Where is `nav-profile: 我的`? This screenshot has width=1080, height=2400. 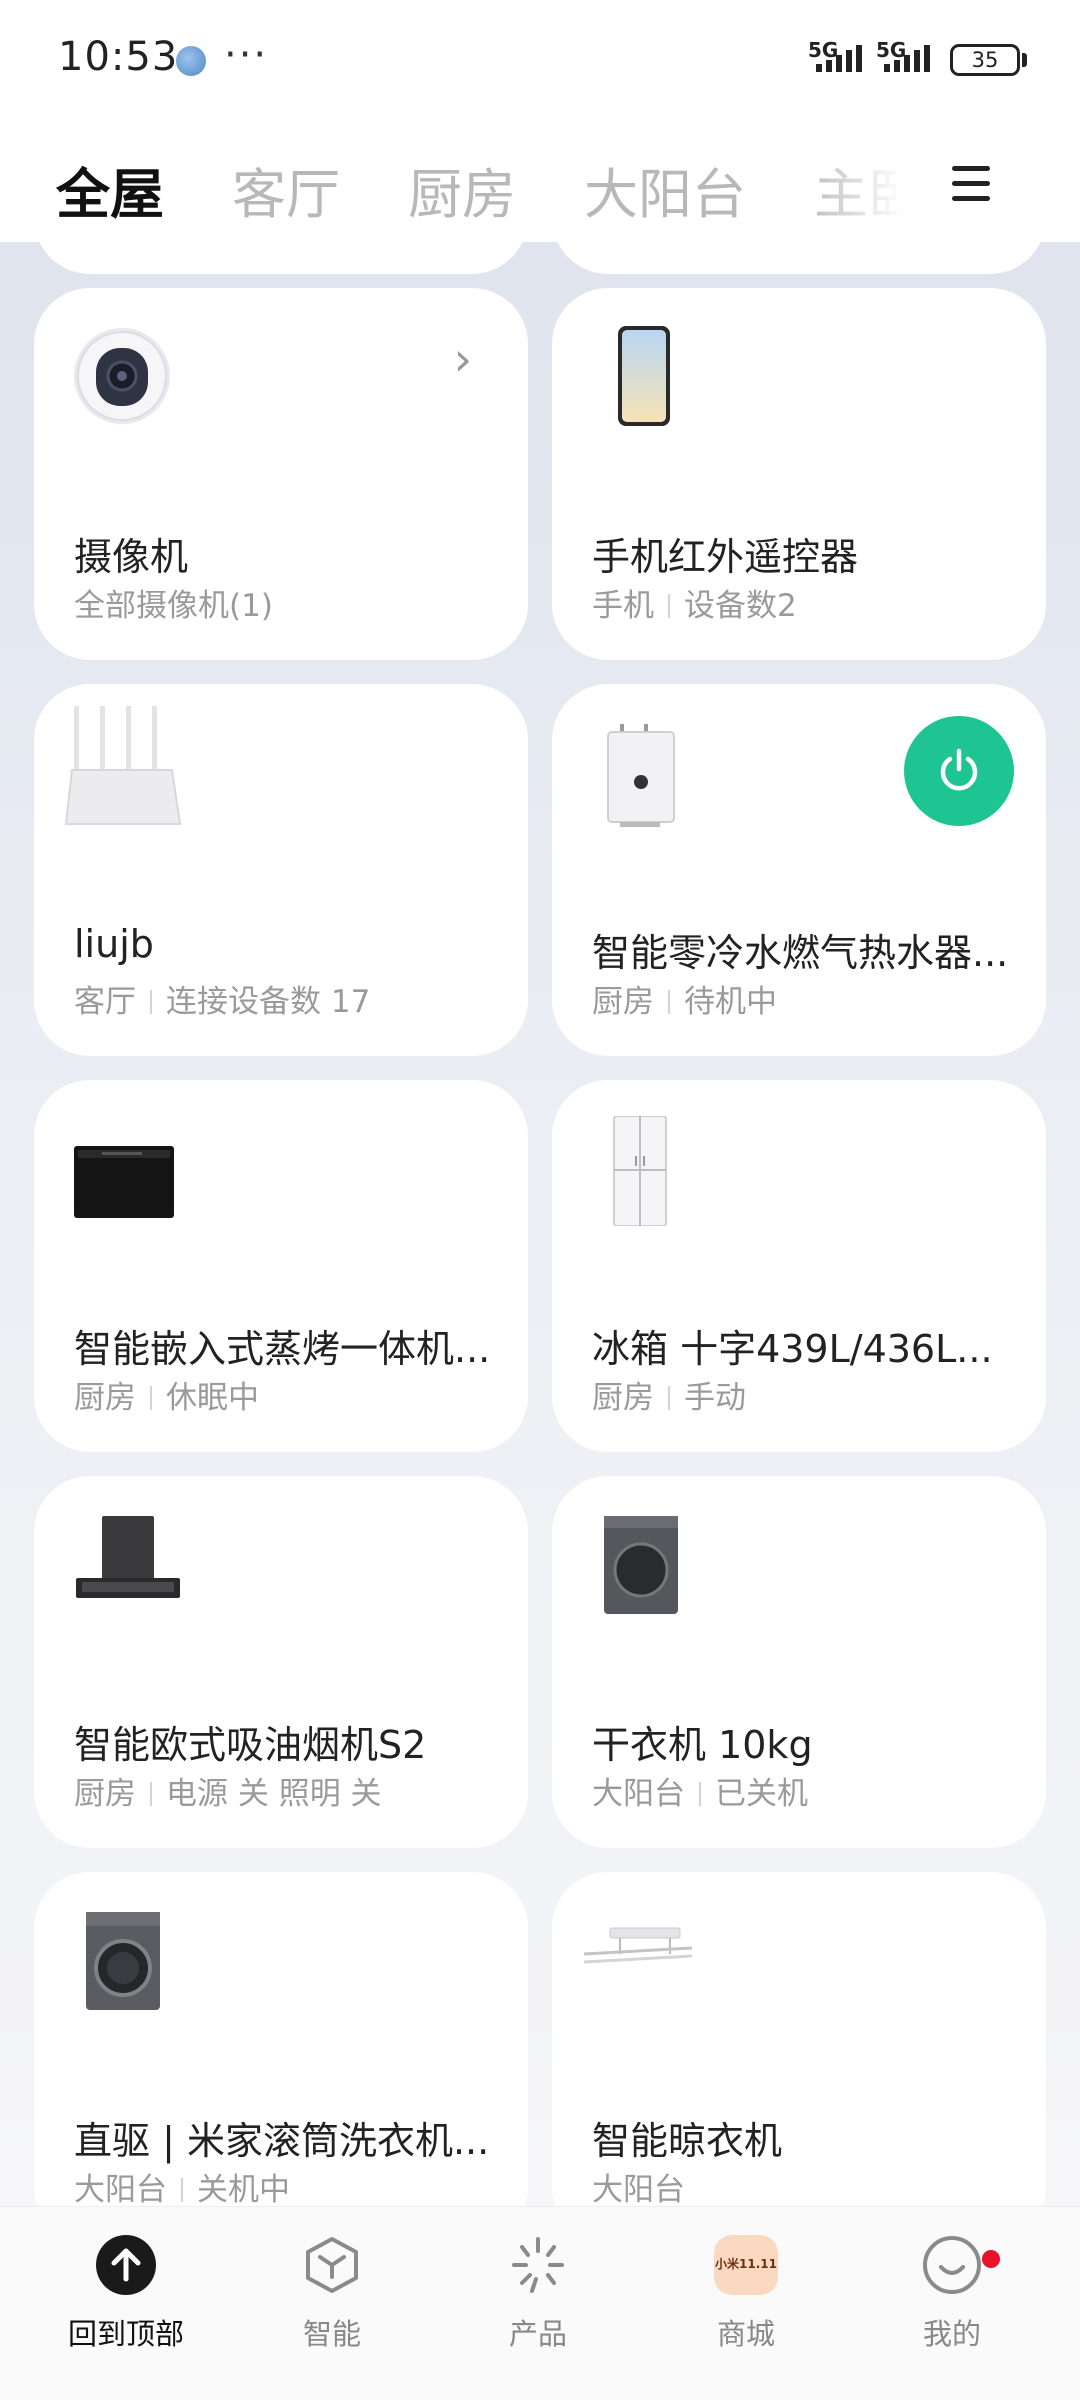 nav-profile: 我的 is located at coordinates (952, 2305).